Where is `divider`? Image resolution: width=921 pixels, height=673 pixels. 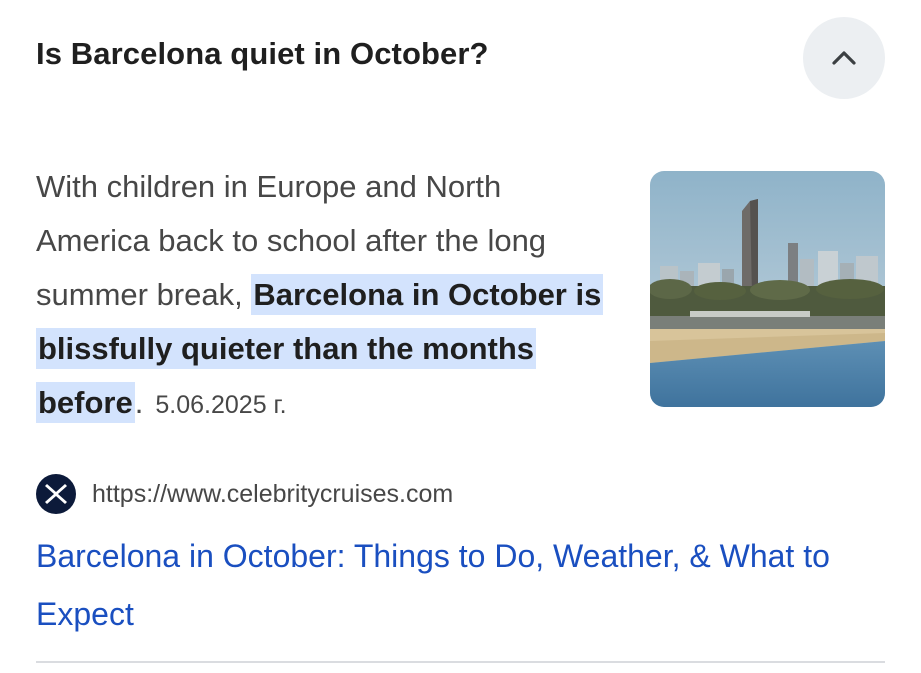 divider is located at coordinates (460, 662).